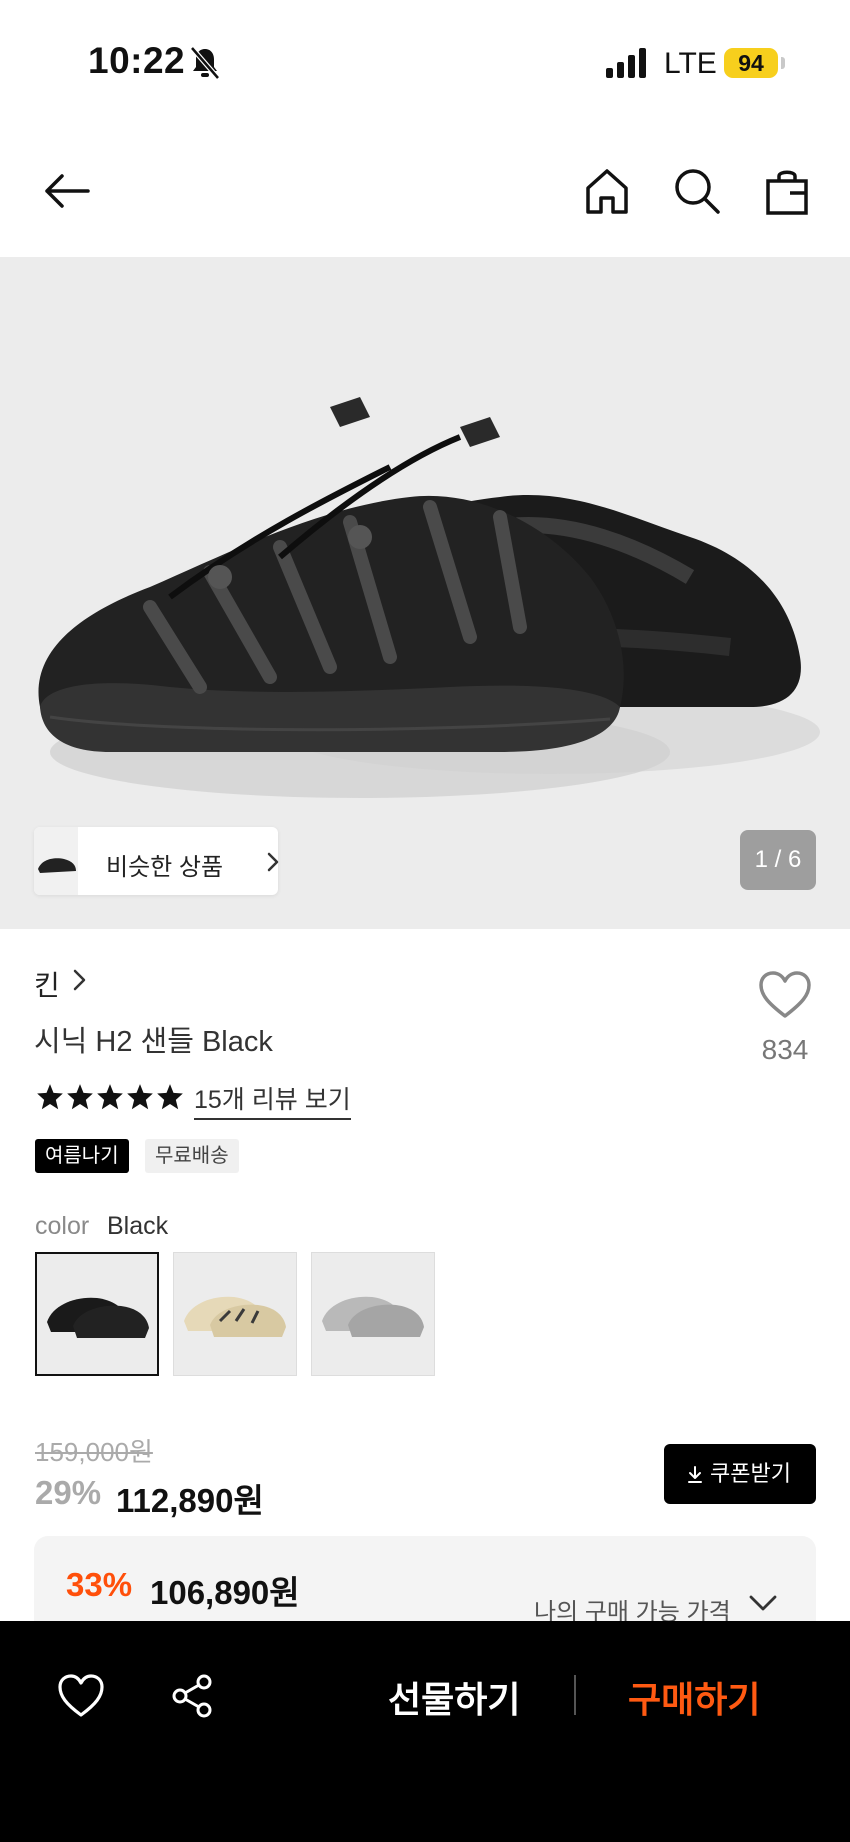  I want to click on battery-indicator: 94, so click(751, 63).